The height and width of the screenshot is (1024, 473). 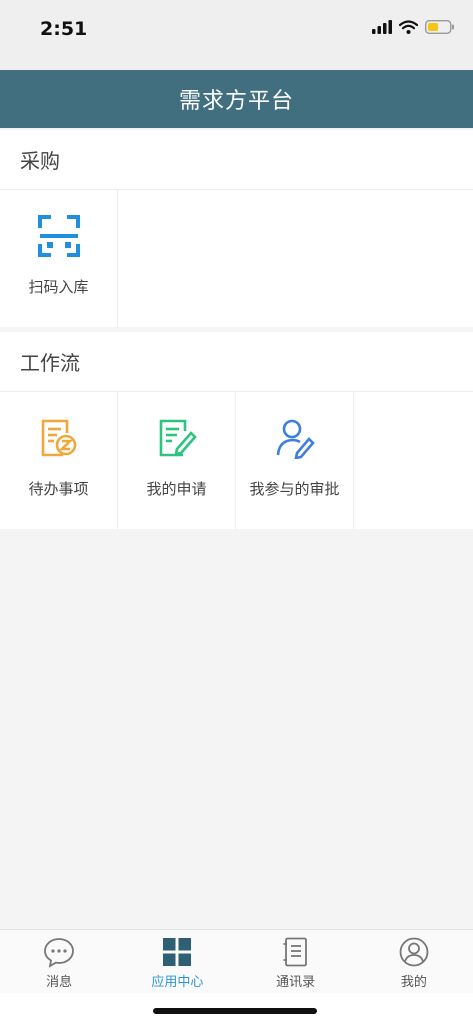 What do you see at coordinates (236, 362) in the screenshot?
I see `section-title: 工作流` at bounding box center [236, 362].